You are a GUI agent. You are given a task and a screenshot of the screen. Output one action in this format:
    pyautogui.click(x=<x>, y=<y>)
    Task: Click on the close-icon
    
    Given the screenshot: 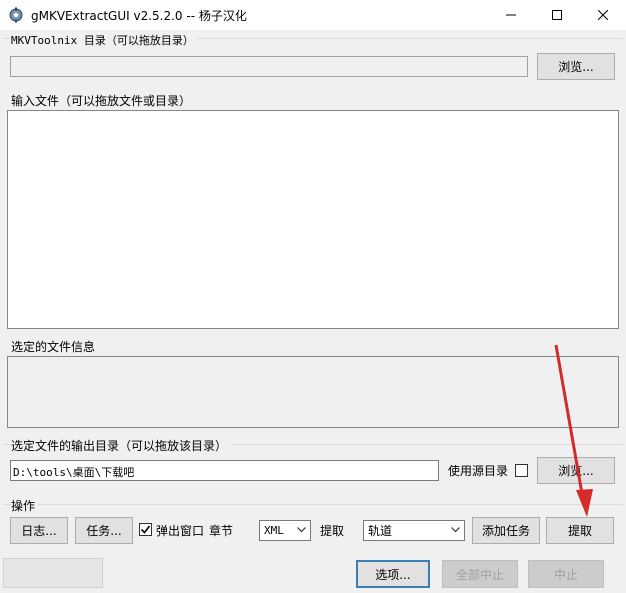 What is the action you would take?
    pyautogui.click(x=603, y=15)
    